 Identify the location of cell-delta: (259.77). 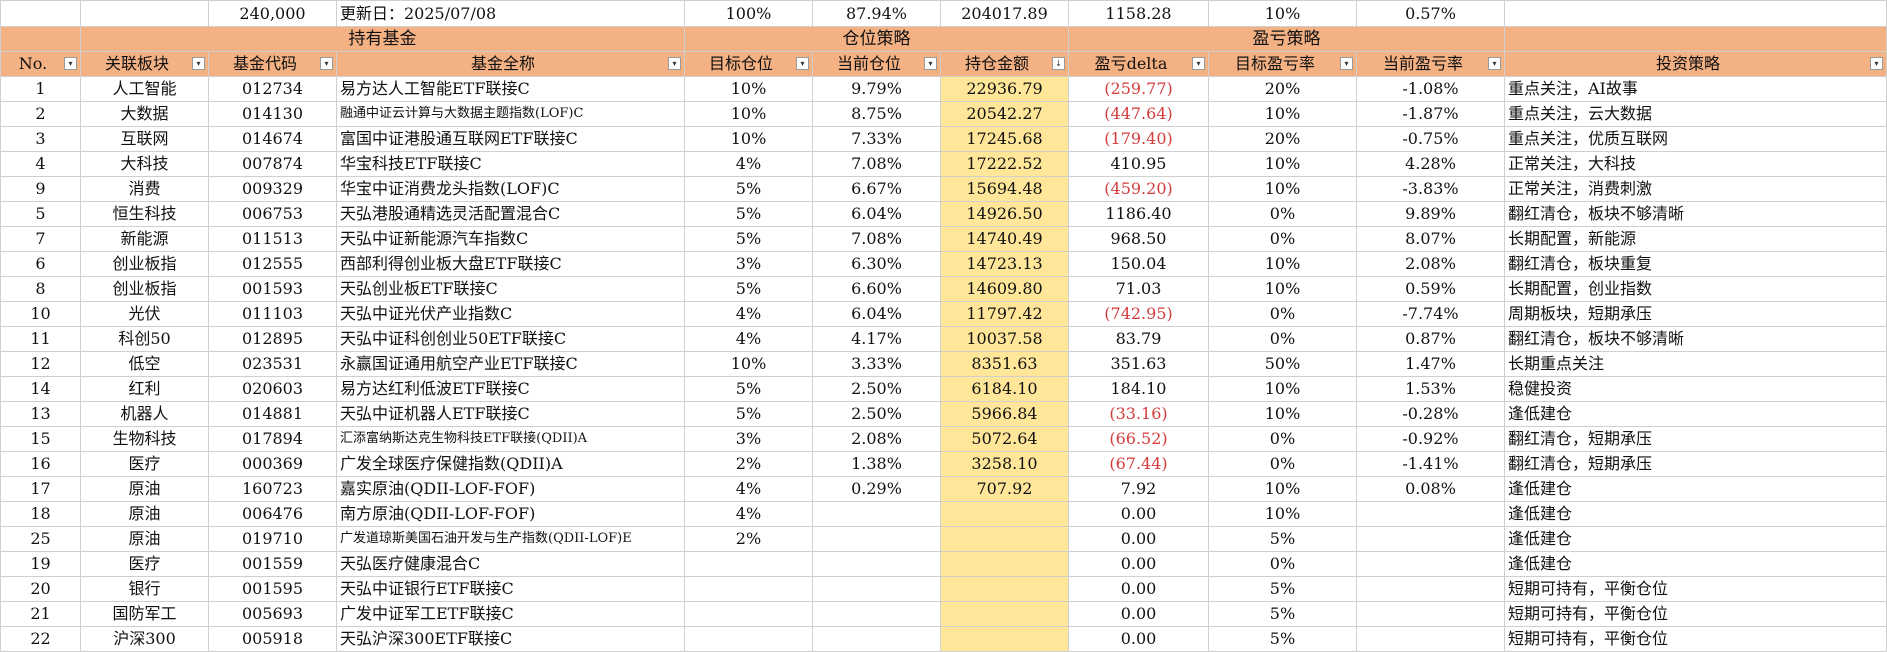
(1138, 89).